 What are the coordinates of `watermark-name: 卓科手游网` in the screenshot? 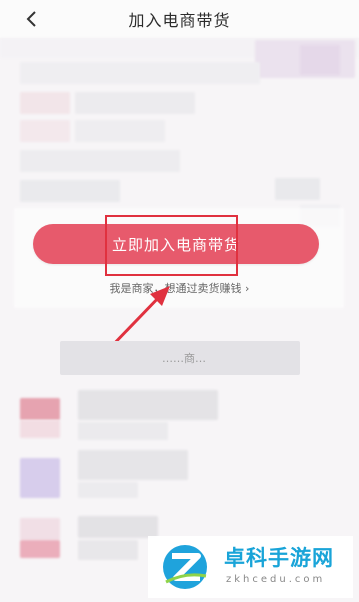 It's located at (279, 557).